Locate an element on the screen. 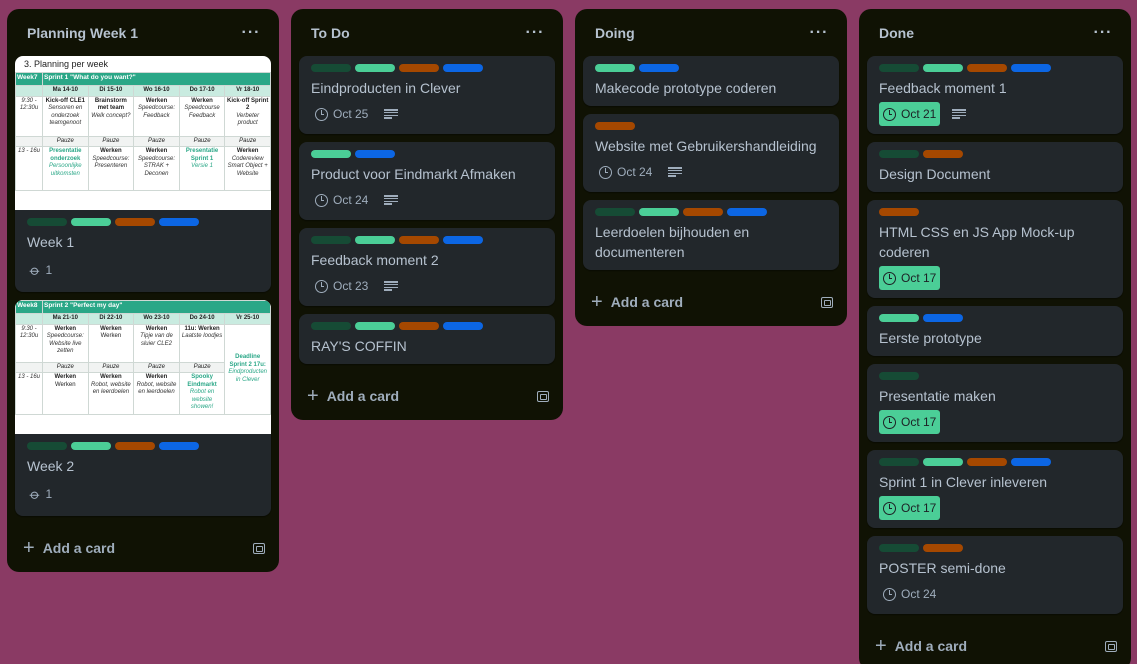  card: Feedback moment 1 Oct 21 is located at coordinates (995, 95).